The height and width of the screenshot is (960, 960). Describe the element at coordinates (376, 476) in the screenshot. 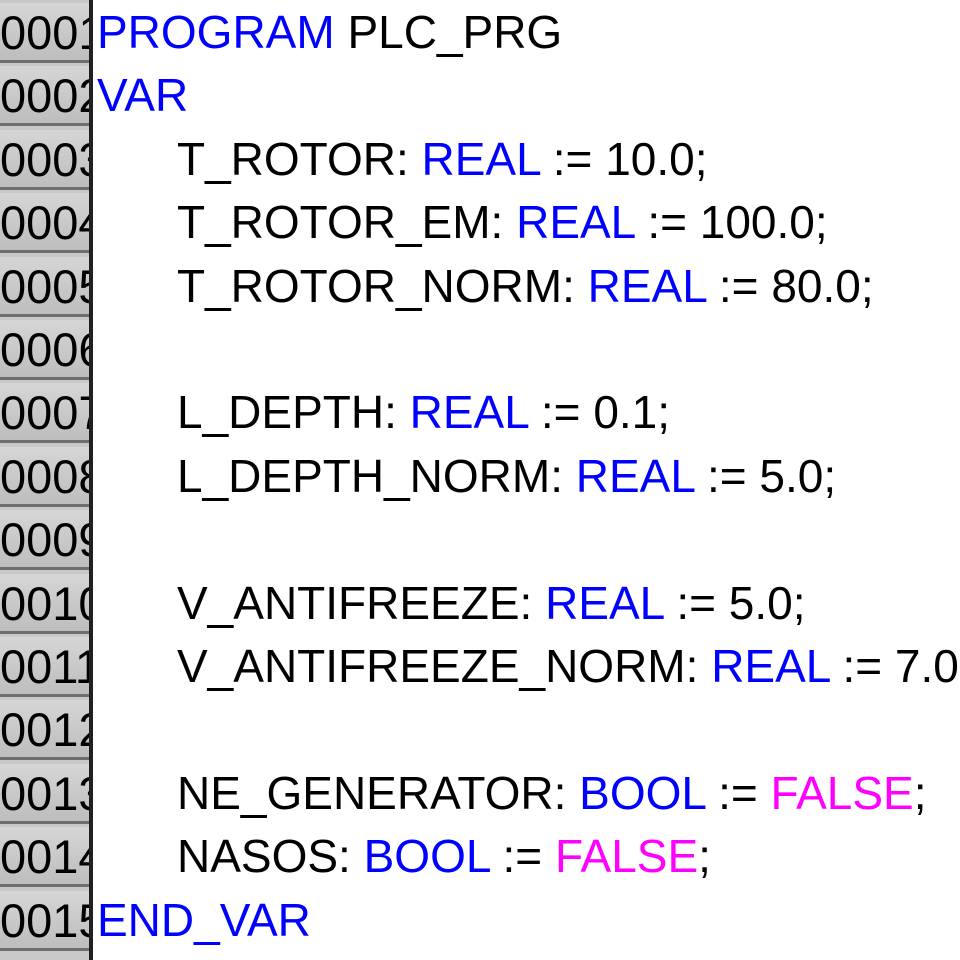

I see `variable-name: L_DEPTH_NORM:` at that location.